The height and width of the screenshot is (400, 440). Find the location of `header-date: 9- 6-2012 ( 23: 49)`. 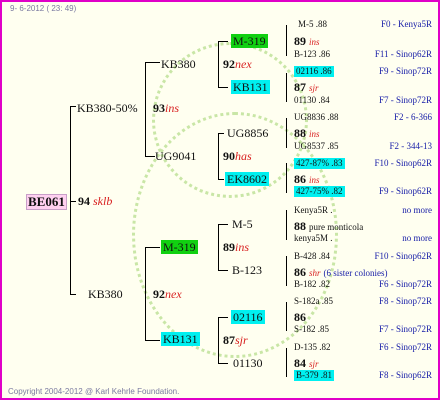

header-date: 9- 6-2012 ( 23: 49) is located at coordinates (43, 8).